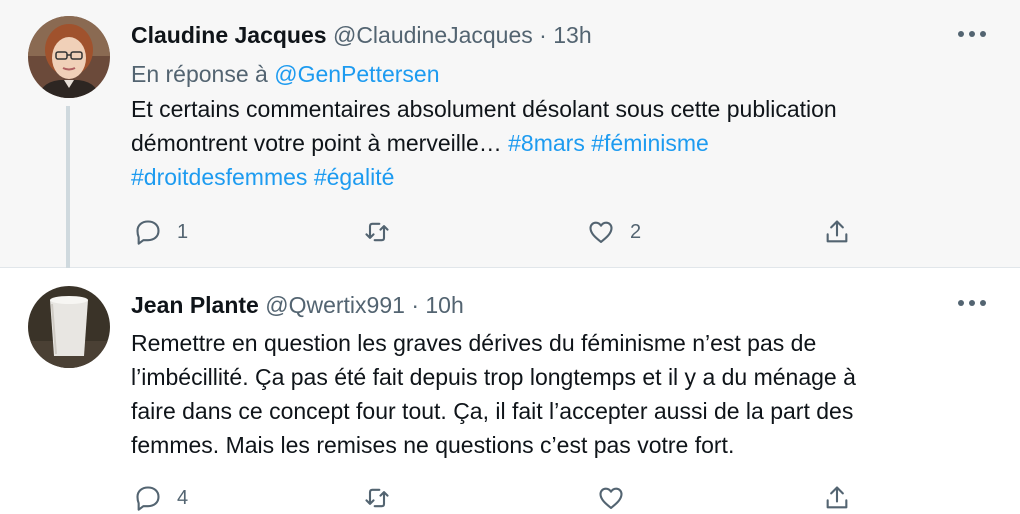 This screenshot has height=514, width=1020. Describe the element at coordinates (161, 498) in the screenshot. I see `reply-button: 4` at that location.